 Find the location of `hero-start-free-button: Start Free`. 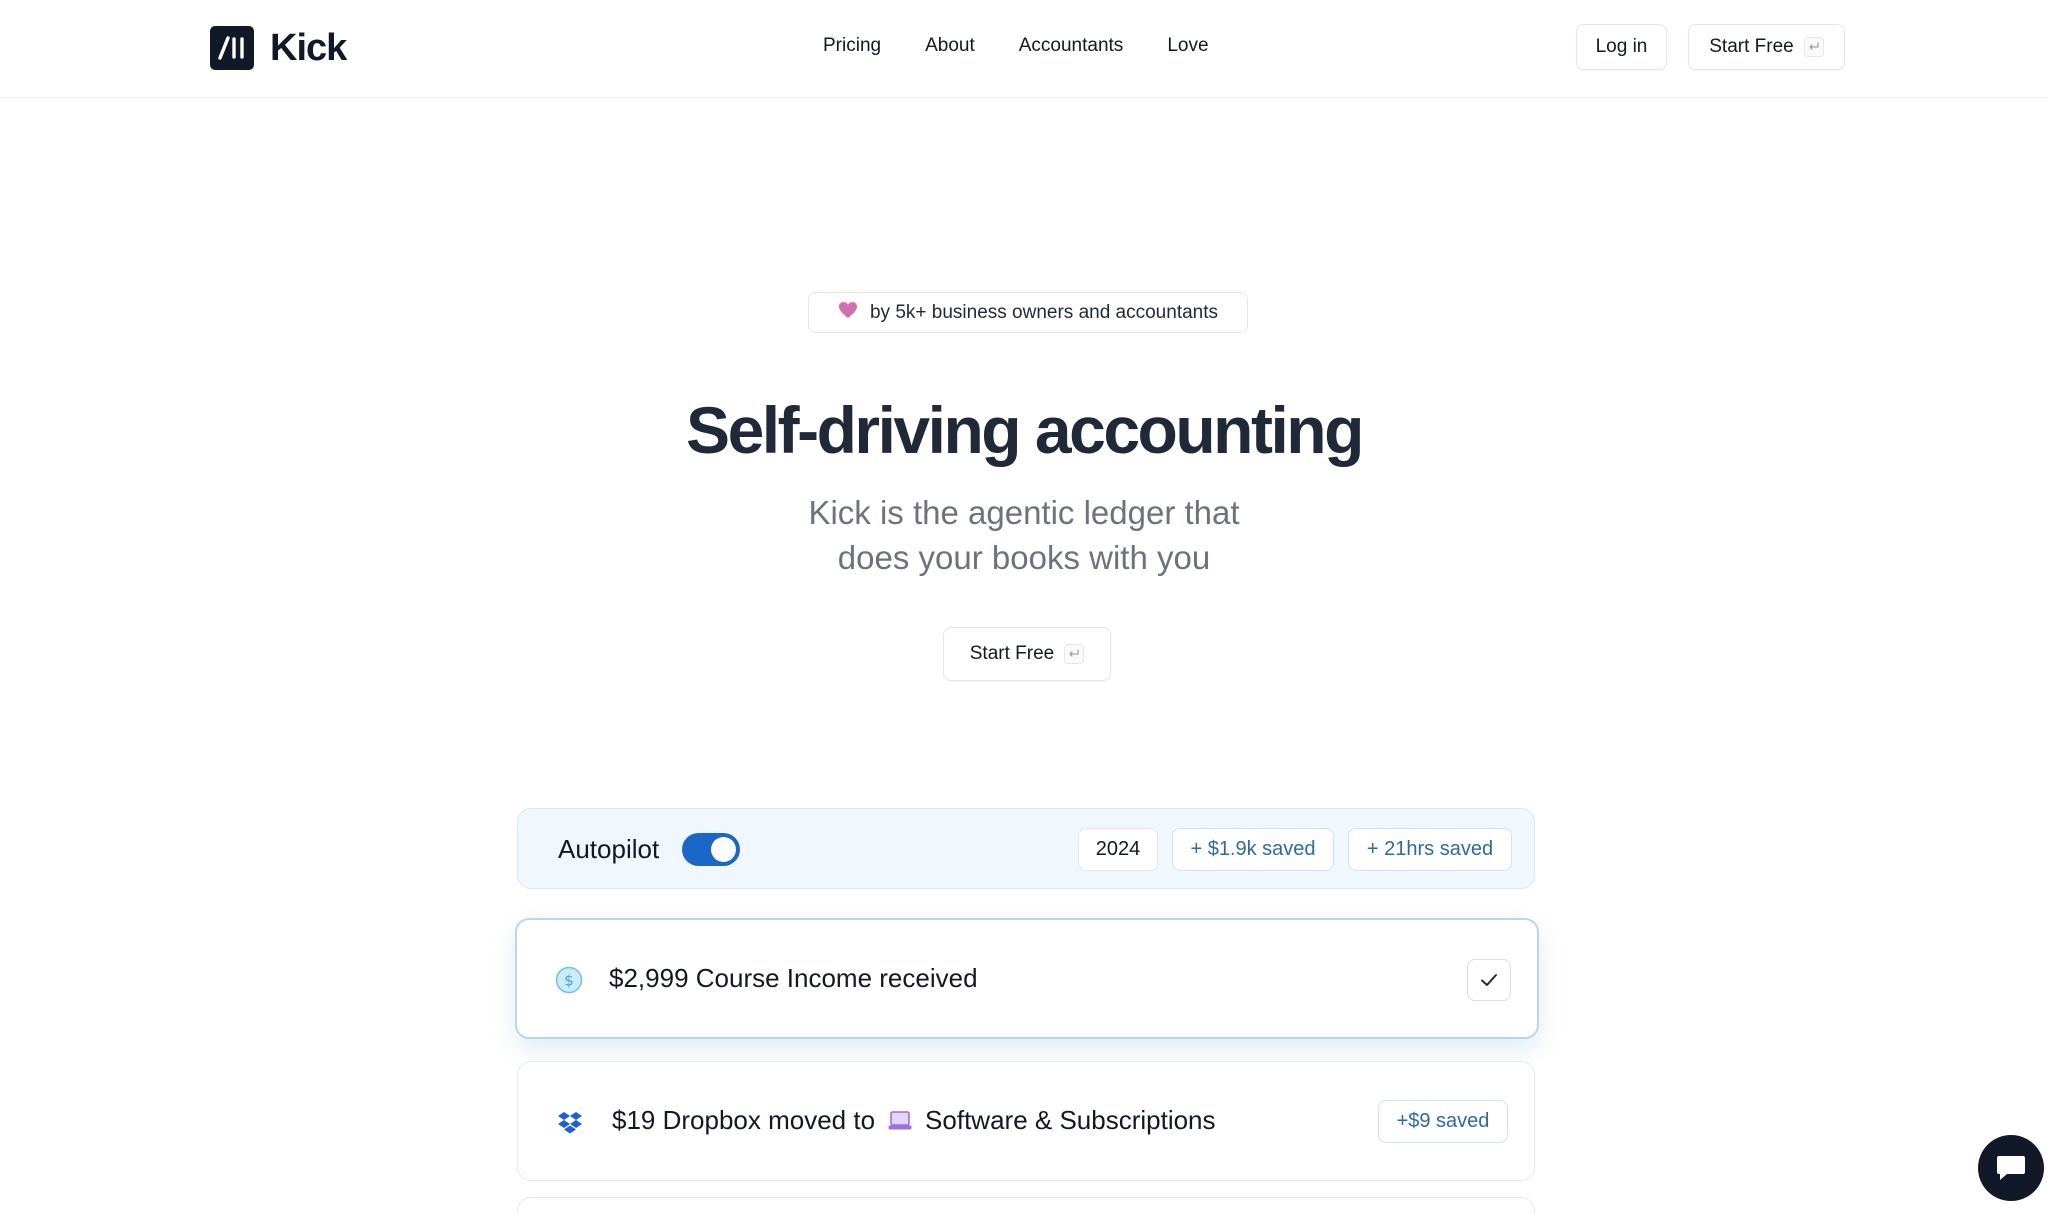

hero-start-free-button: Start Free is located at coordinates (1027, 654).